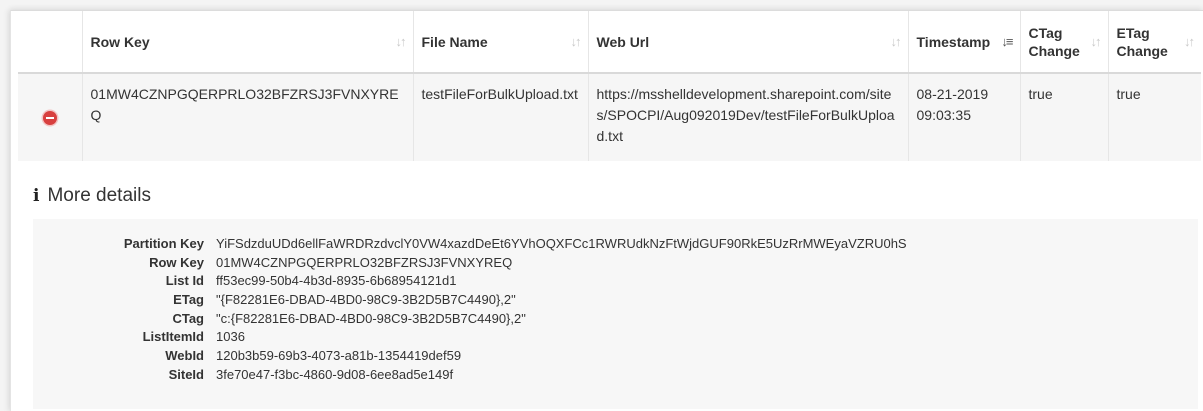 The height and width of the screenshot is (411, 1203). I want to click on detail-value: 120b3b59-69b3-4073-a81b-1354419def59, so click(339, 356).